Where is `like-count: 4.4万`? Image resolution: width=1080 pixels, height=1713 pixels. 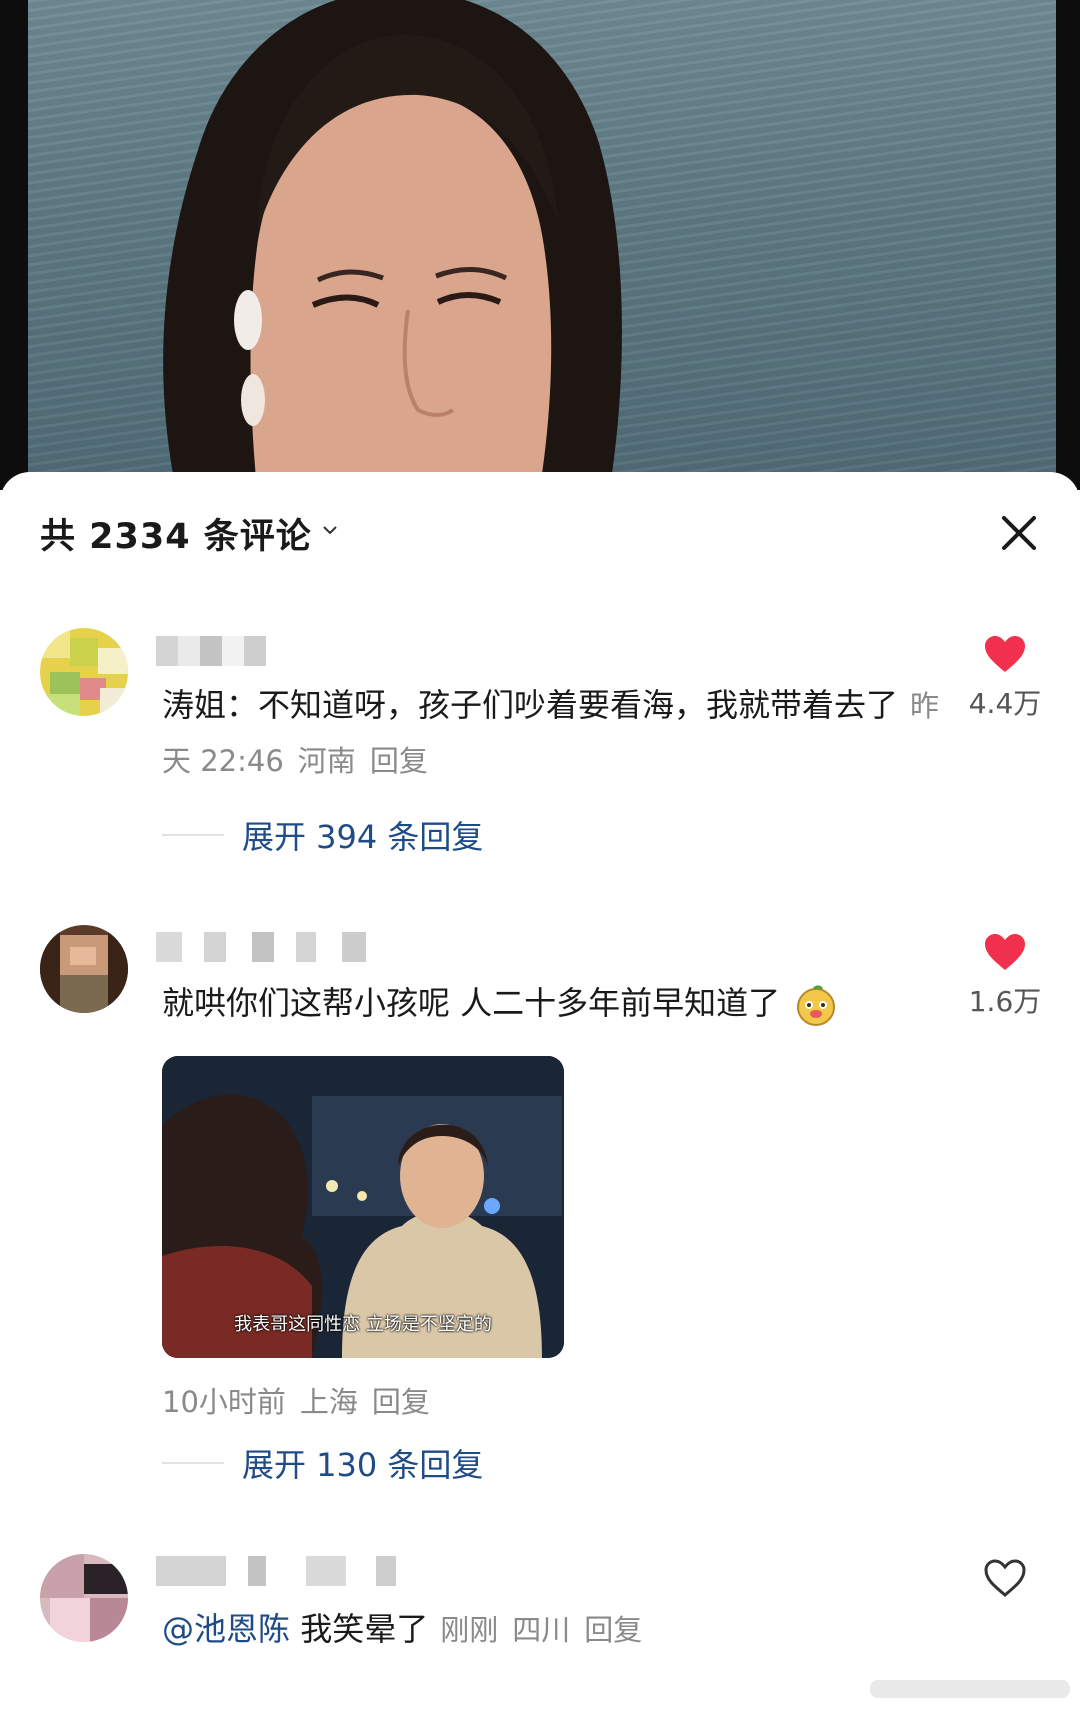
like-count: 4.4万 is located at coordinates (1005, 703).